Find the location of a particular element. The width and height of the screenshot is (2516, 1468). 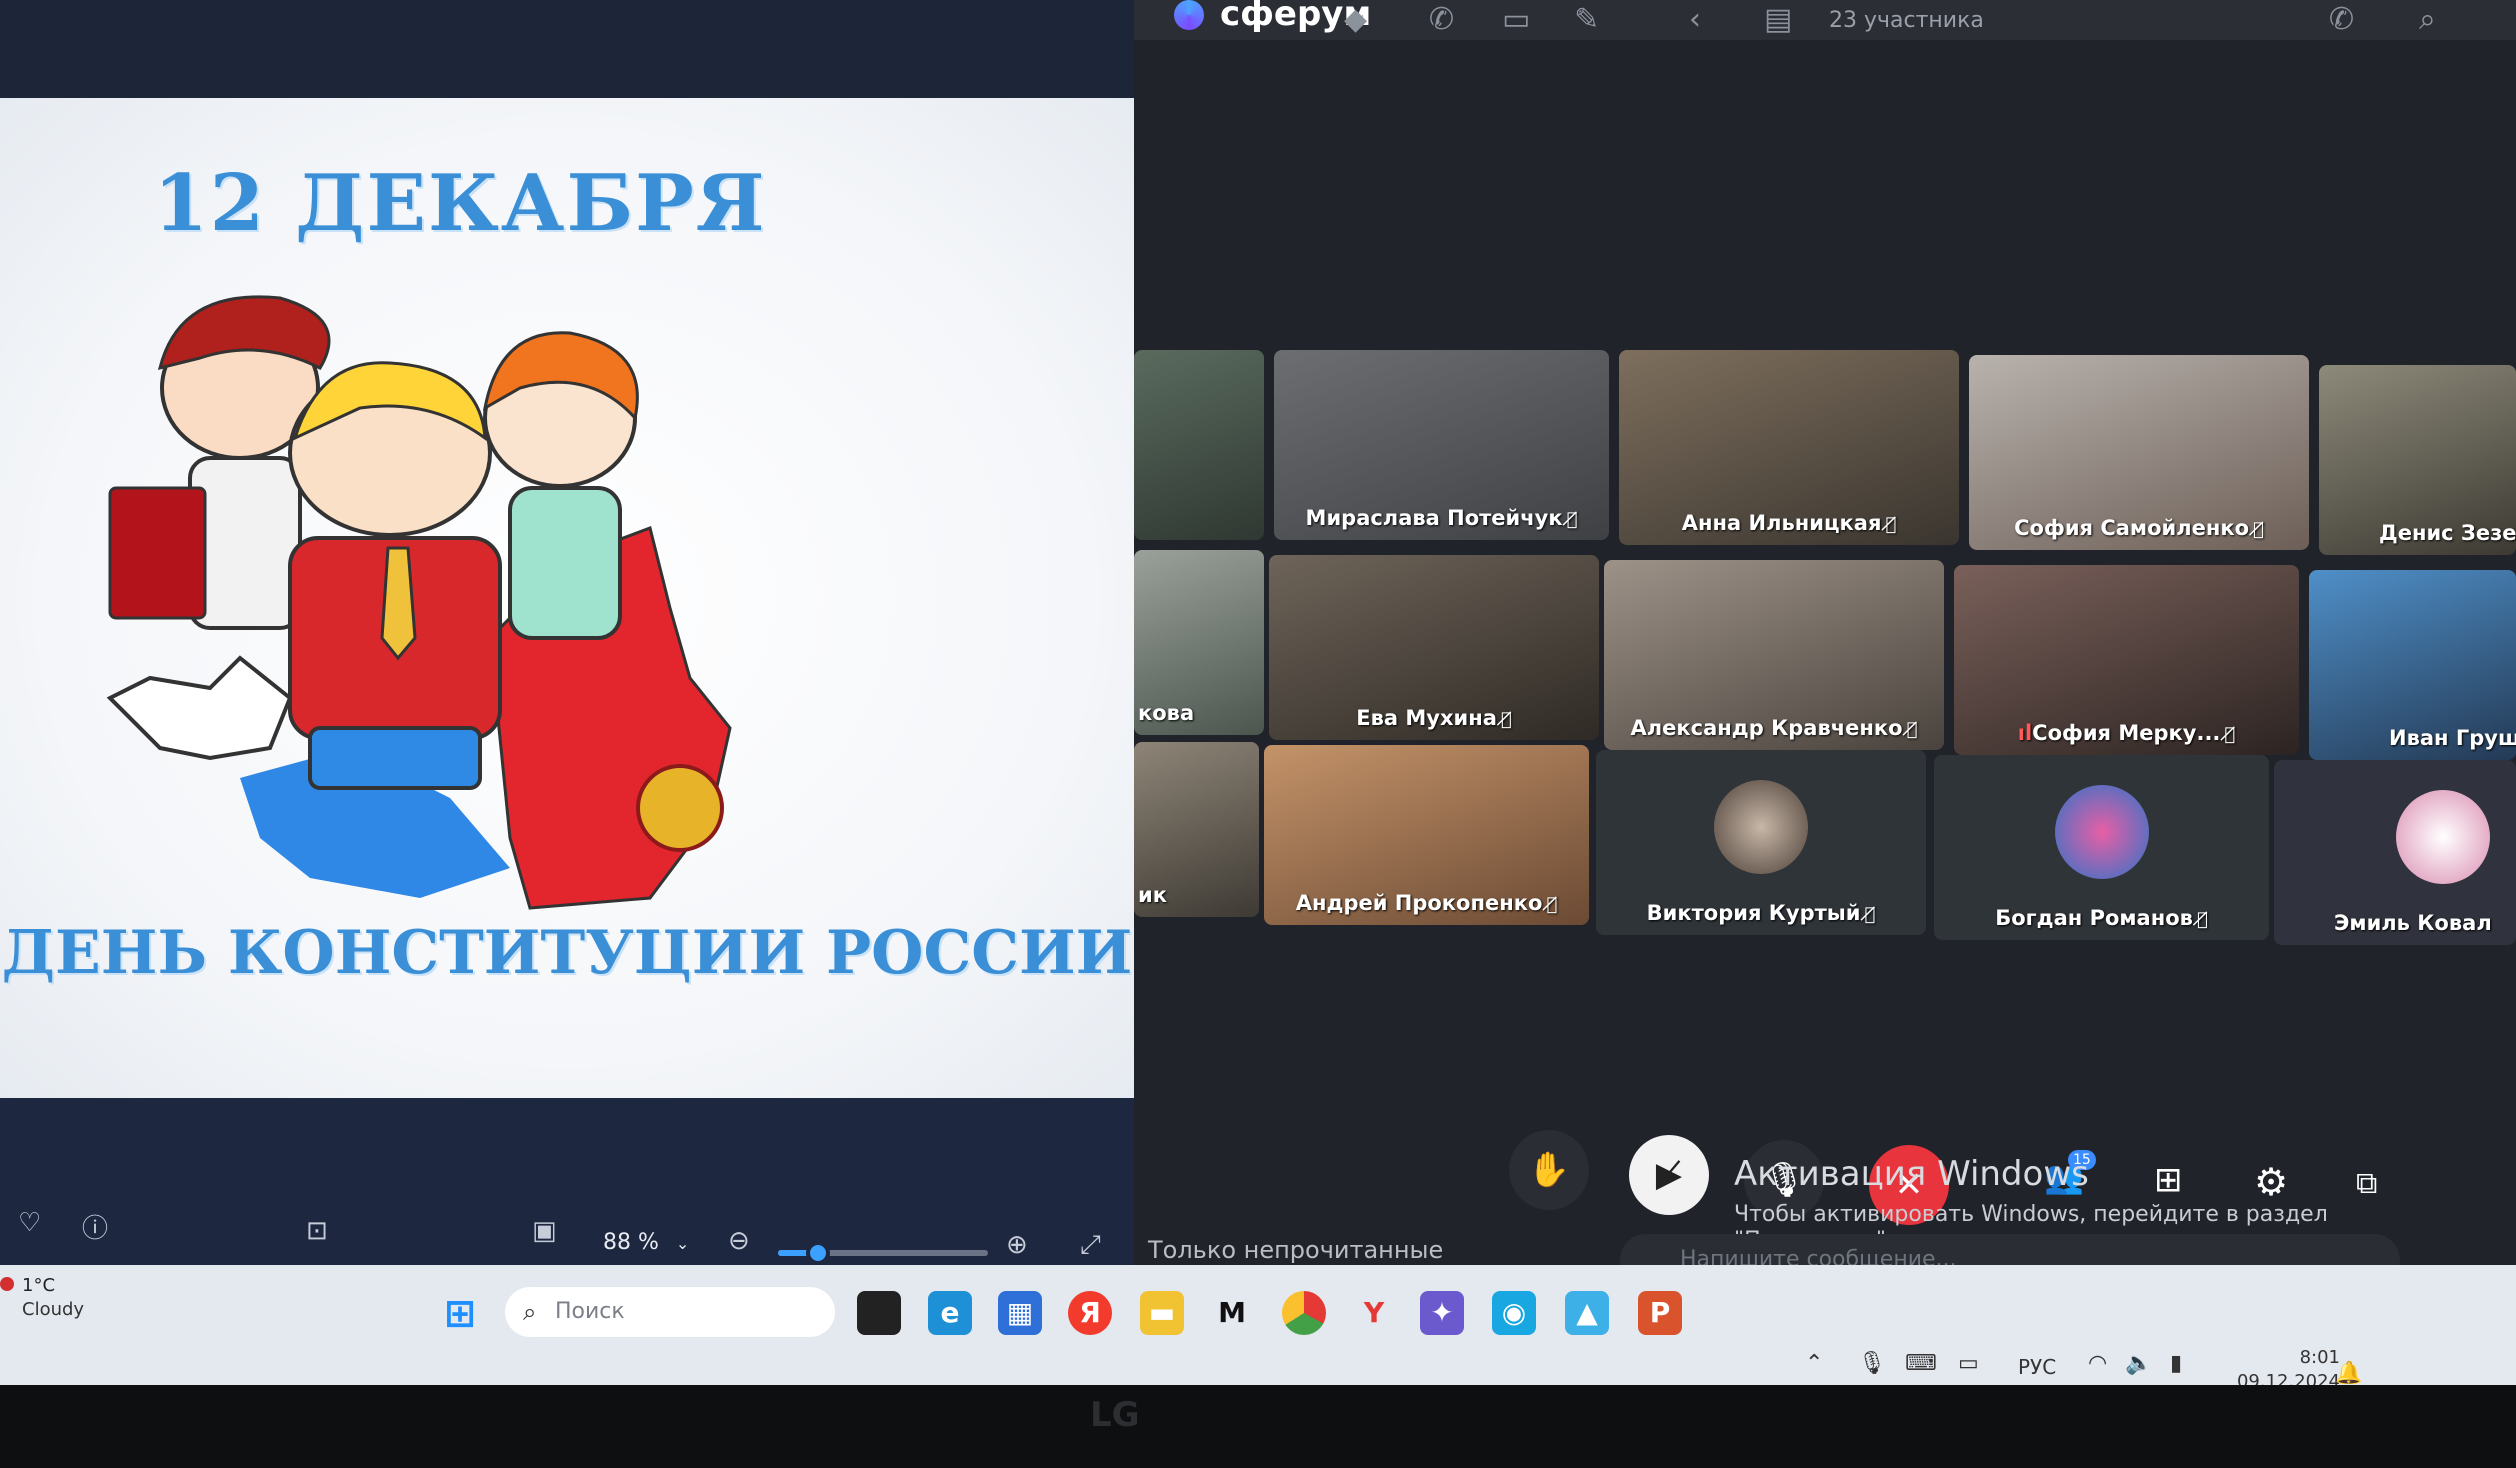

call-icon: ✆ is located at coordinates (2341, 19).